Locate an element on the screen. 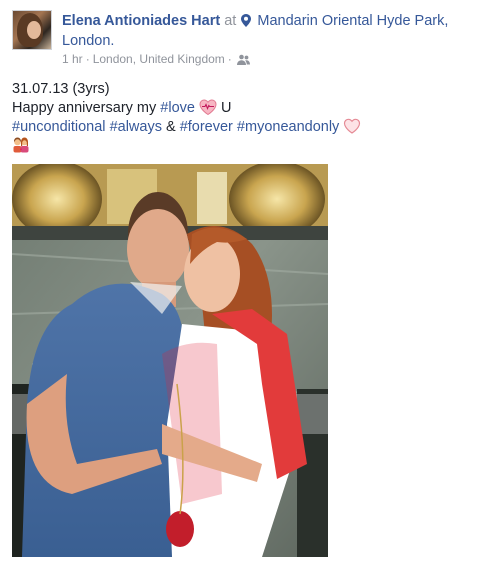  message-suffix: U is located at coordinates (224, 108).